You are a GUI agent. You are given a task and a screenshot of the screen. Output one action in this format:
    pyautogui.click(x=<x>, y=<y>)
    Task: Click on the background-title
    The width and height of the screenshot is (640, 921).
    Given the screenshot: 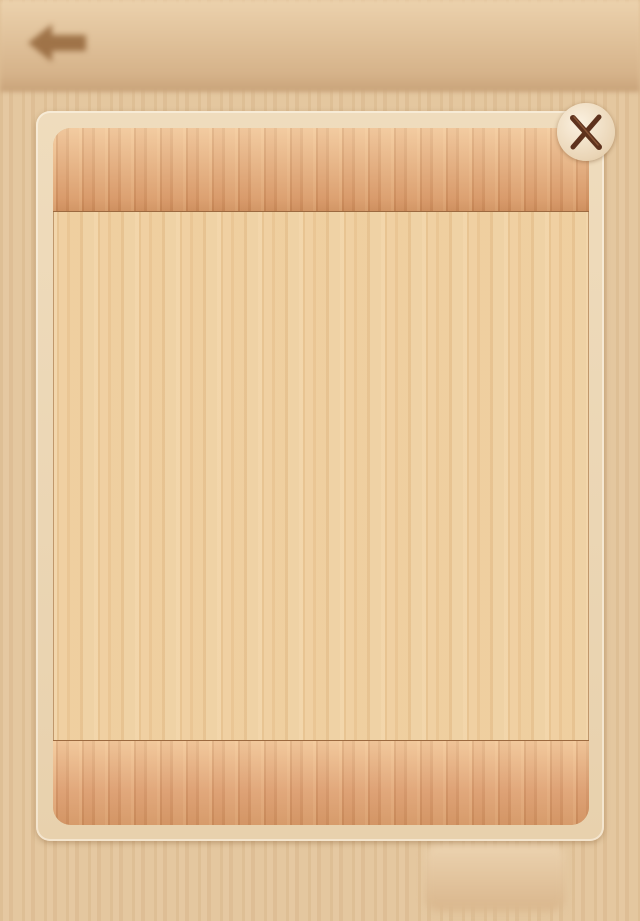 What is the action you would take?
    pyautogui.click(x=320, y=44)
    